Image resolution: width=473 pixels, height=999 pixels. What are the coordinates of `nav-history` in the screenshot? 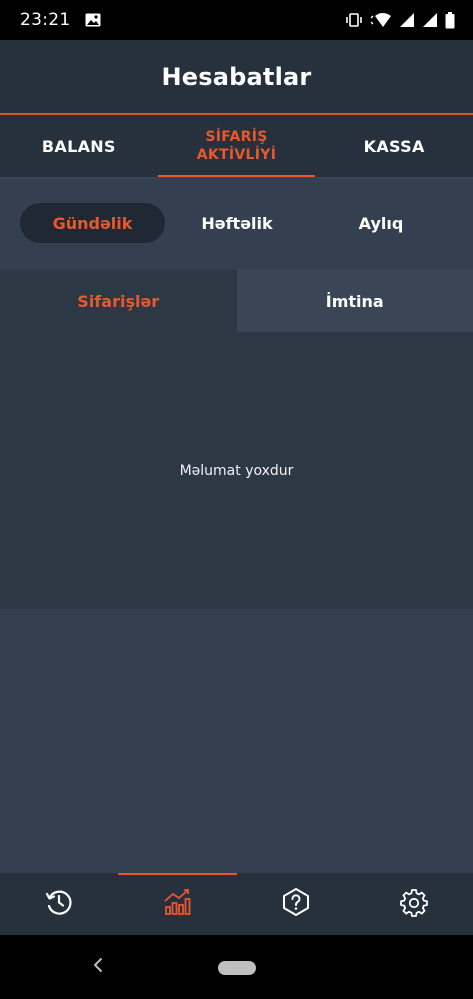 It's located at (59, 904).